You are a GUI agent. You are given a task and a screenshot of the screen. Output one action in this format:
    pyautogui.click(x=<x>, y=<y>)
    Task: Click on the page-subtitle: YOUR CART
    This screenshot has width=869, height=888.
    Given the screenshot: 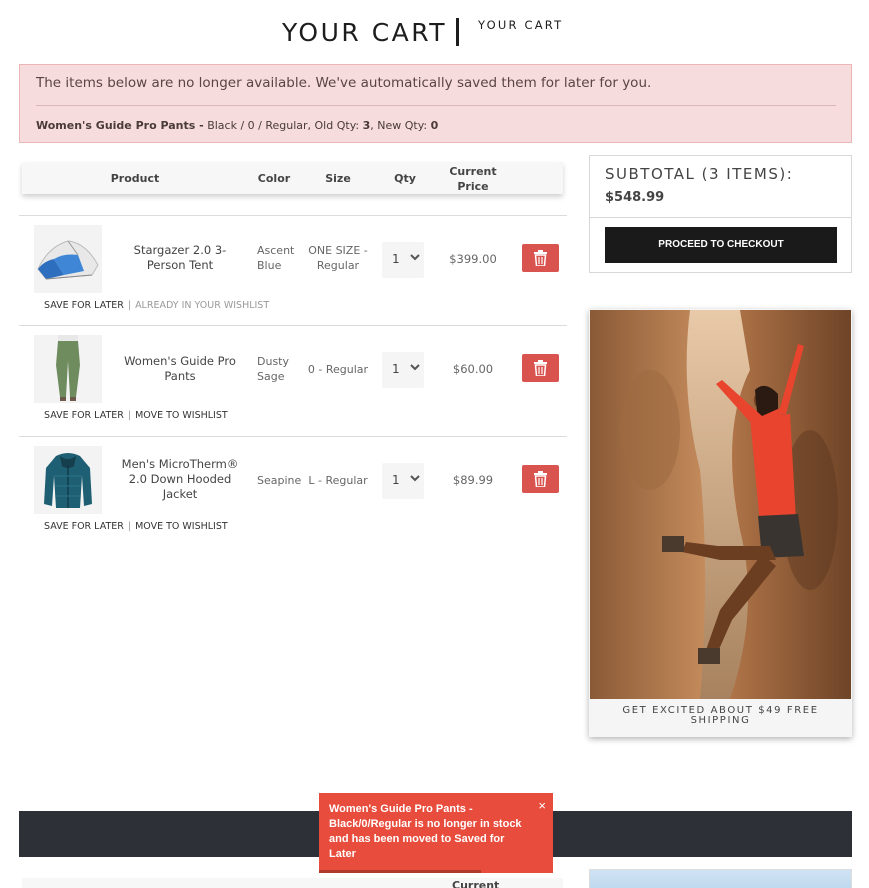 What is the action you would take?
    pyautogui.click(x=521, y=25)
    